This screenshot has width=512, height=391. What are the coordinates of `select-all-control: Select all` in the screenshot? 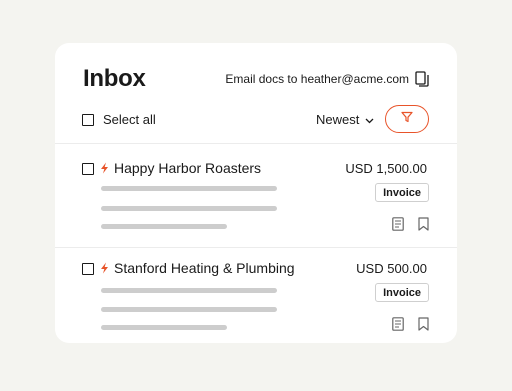 It's located at (119, 119).